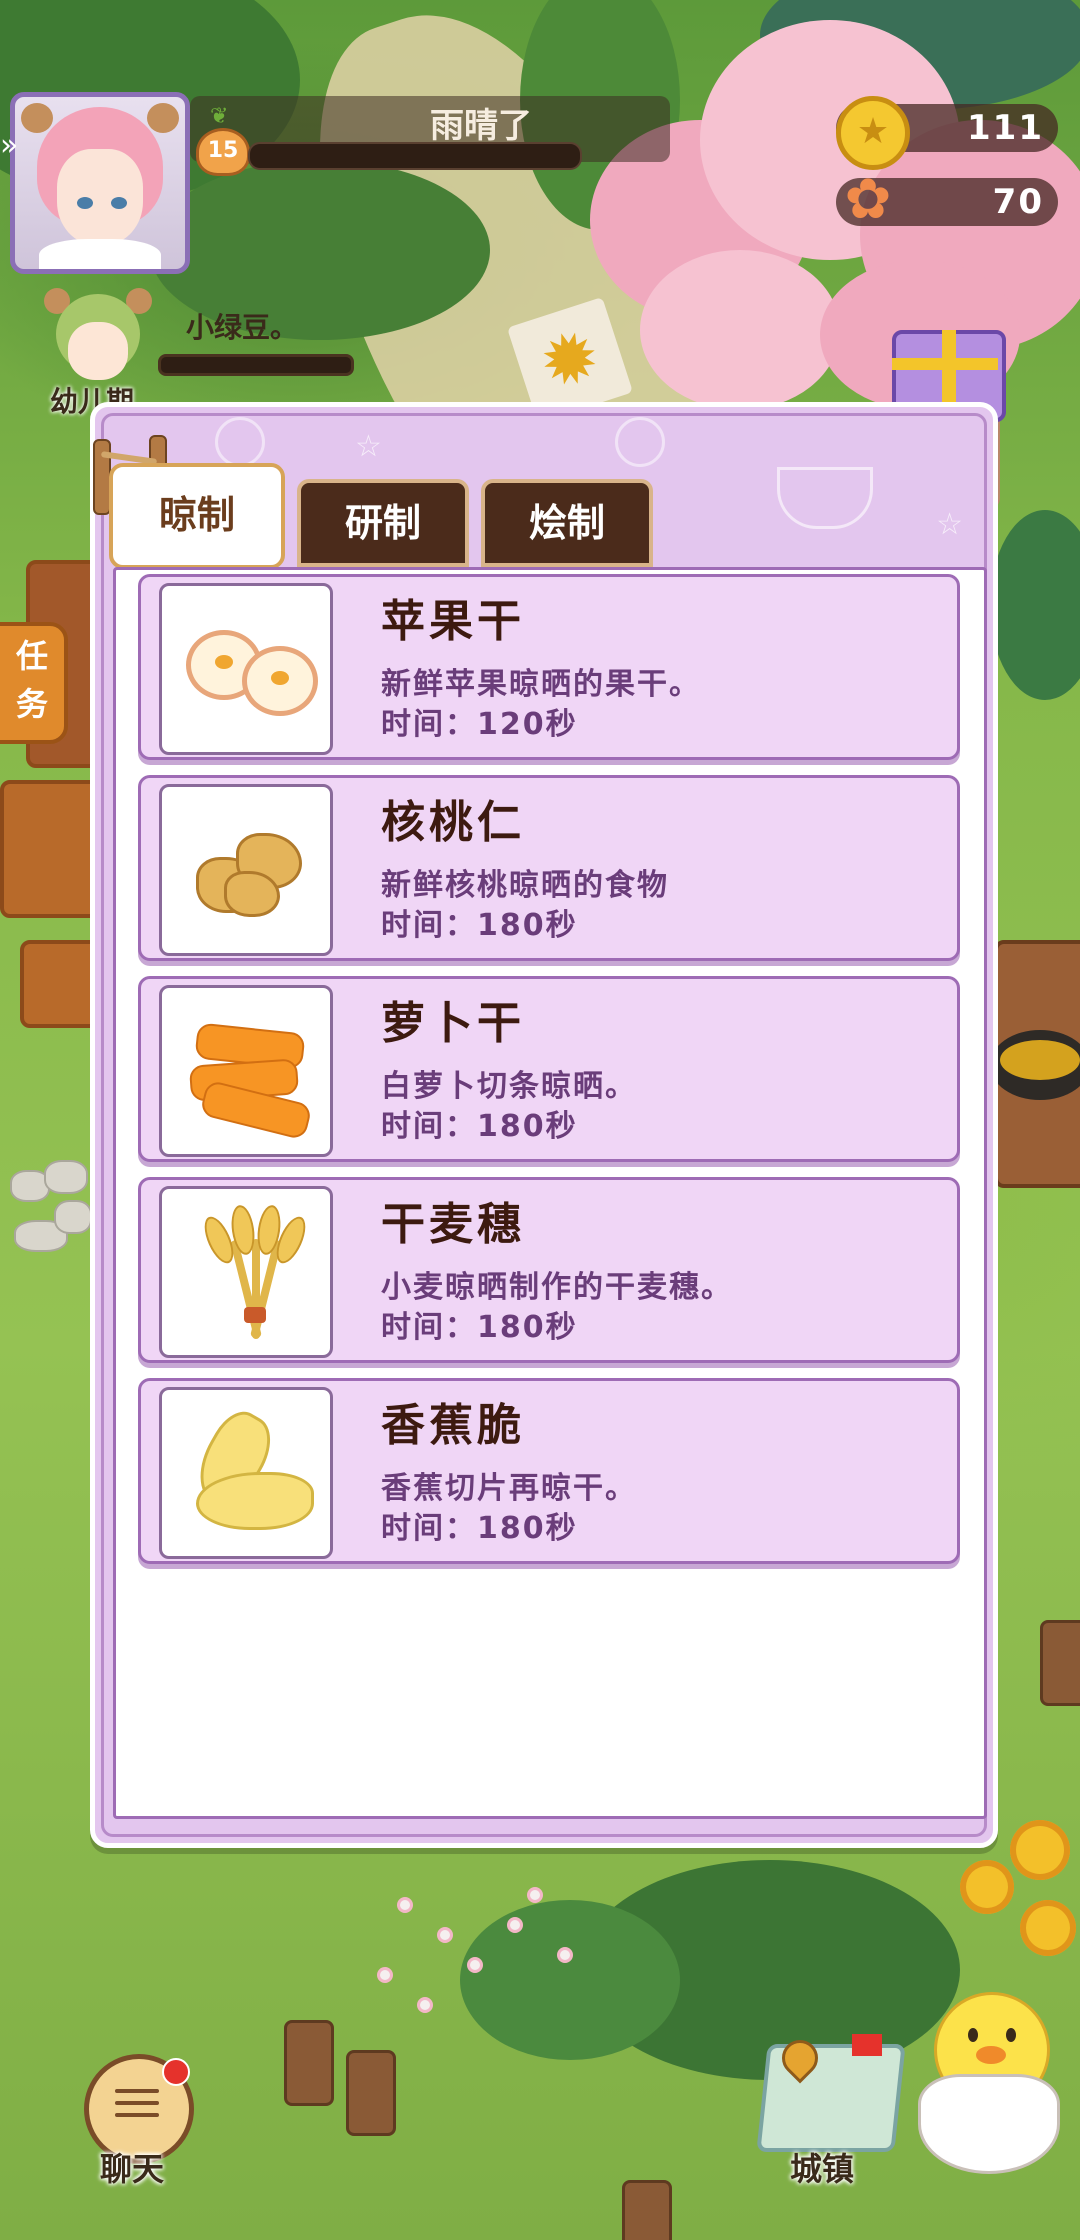 Image resolution: width=1080 pixels, height=2240 pixels. Describe the element at coordinates (987, 2069) in the screenshot. I see `chick-mascot-icon` at that location.